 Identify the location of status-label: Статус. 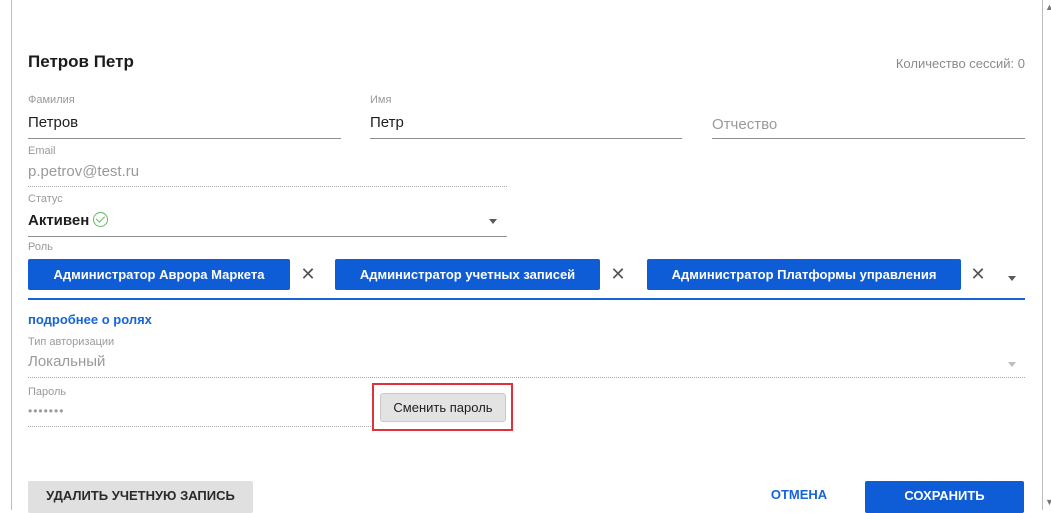
(45, 199).